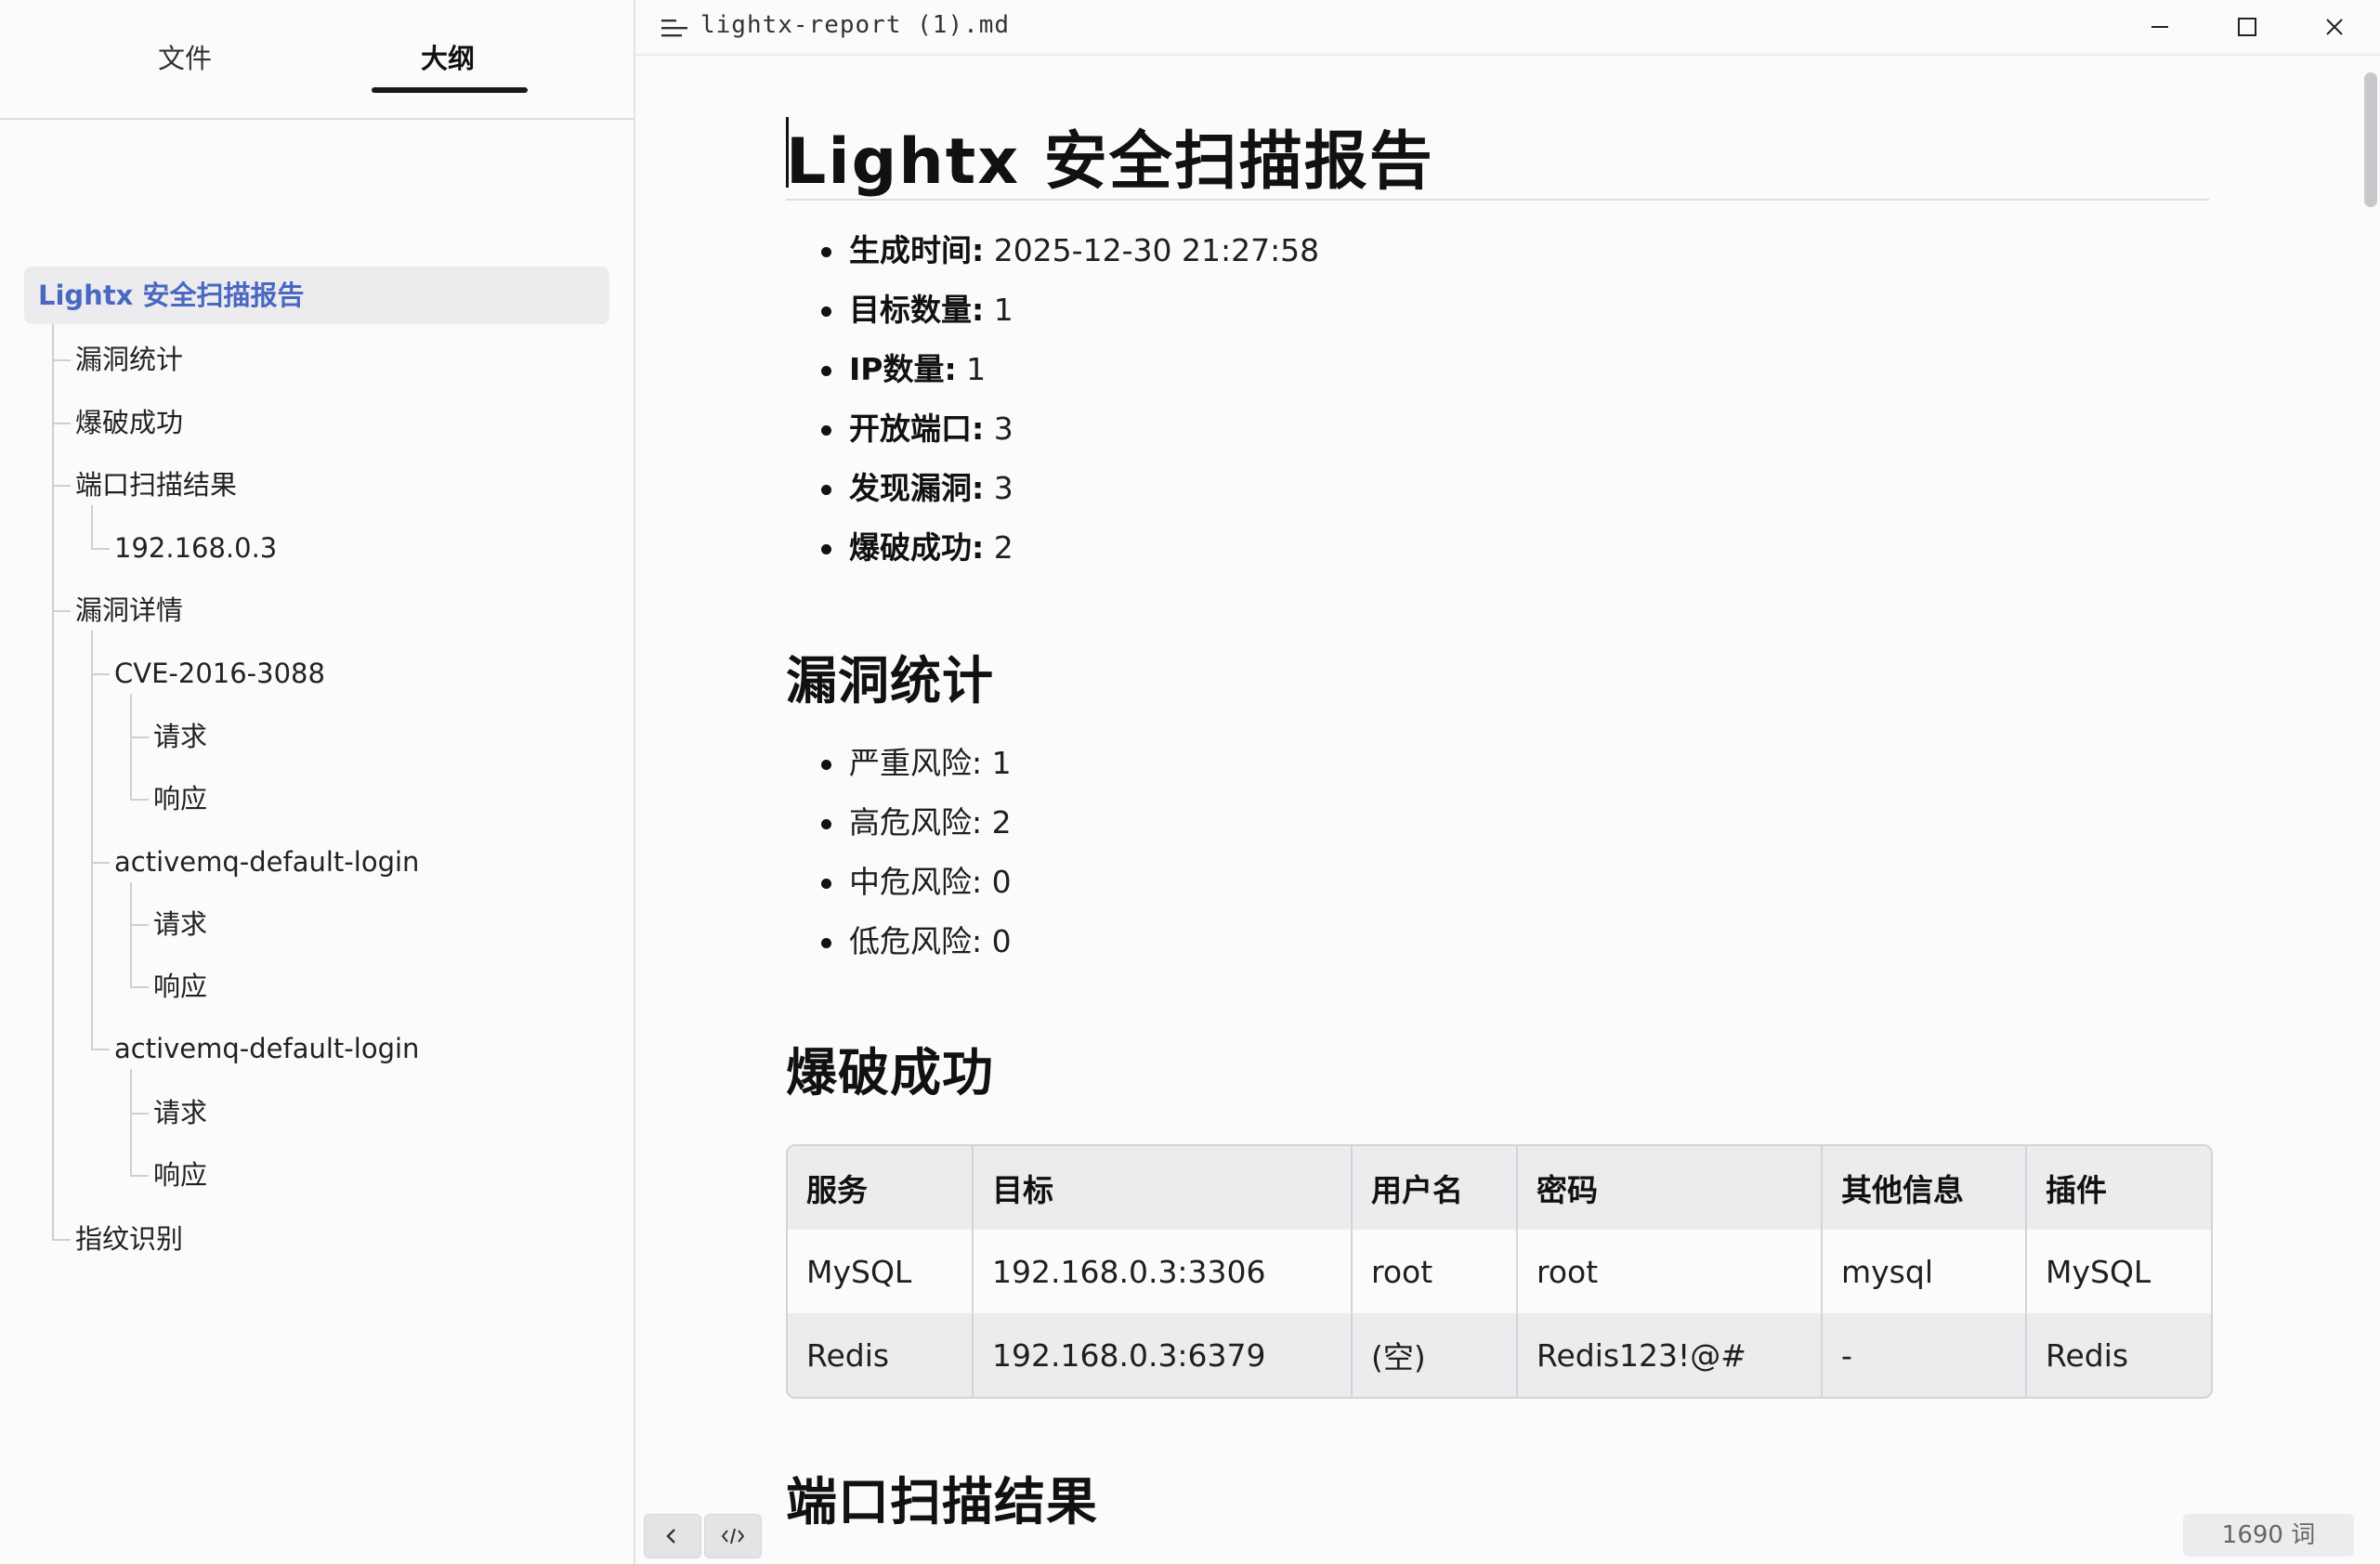  What do you see at coordinates (1052, 260) in the screenshot?
I see `list-item: 生成时间: 2025-12-30 21:27:58` at bounding box center [1052, 260].